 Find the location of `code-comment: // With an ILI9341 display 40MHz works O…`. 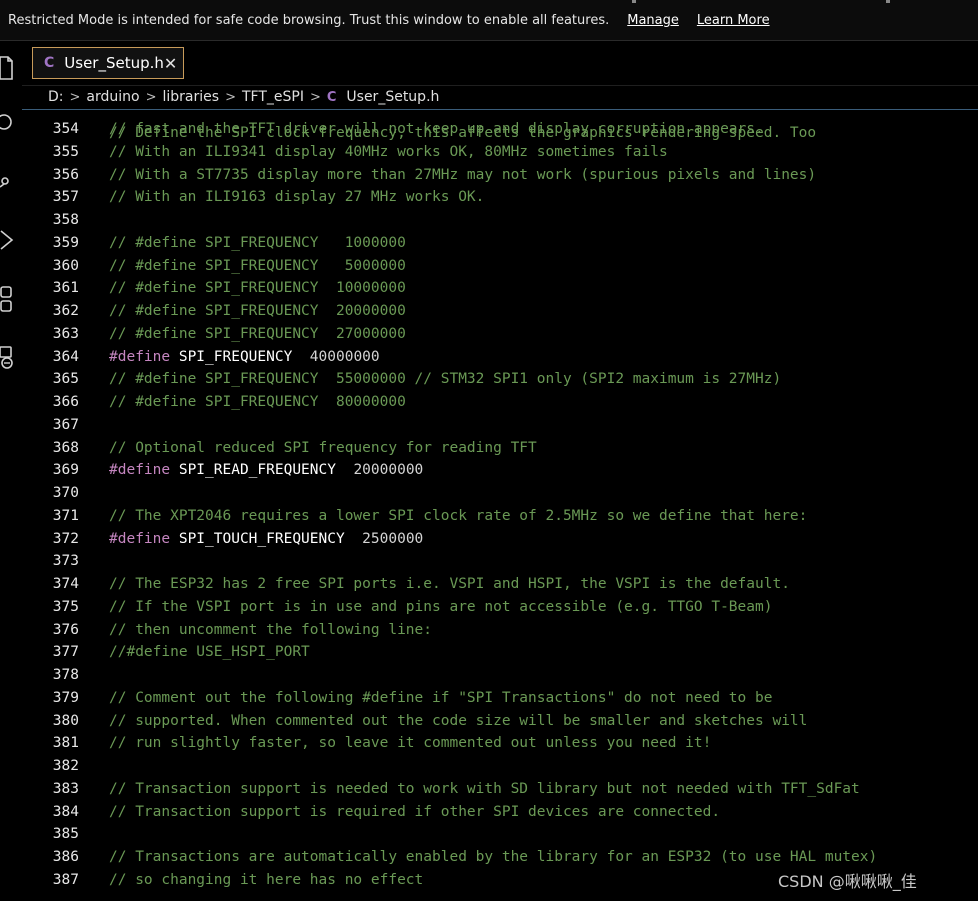

code-comment: // With an ILI9341 display 40MHz works O… is located at coordinates (388, 151).